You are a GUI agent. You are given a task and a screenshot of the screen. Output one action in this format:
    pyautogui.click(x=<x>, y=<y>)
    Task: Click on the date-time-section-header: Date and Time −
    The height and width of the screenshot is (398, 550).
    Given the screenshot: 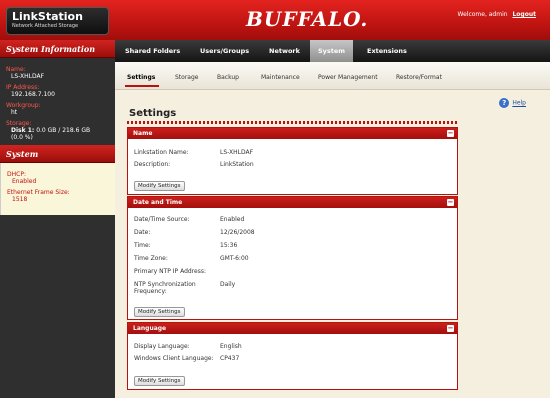 What is the action you would take?
    pyautogui.click(x=292, y=202)
    